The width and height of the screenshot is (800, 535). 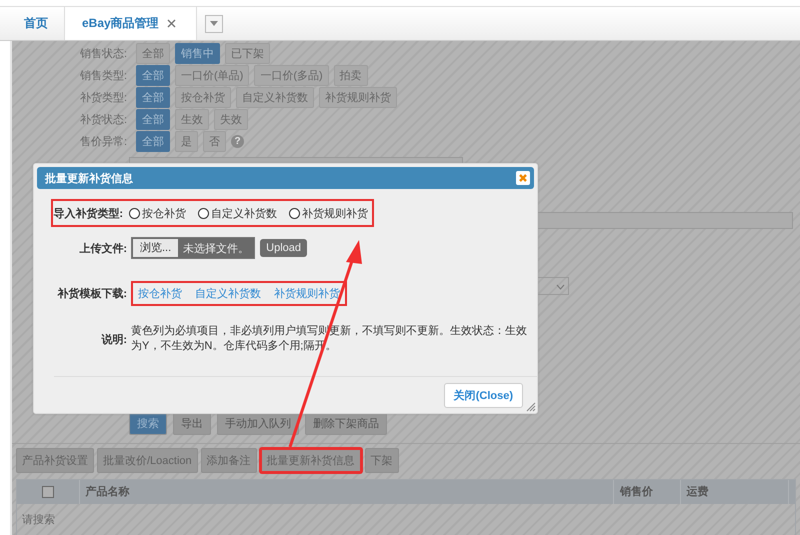 What do you see at coordinates (237, 141) in the screenshot?
I see `help-badge: ?` at bounding box center [237, 141].